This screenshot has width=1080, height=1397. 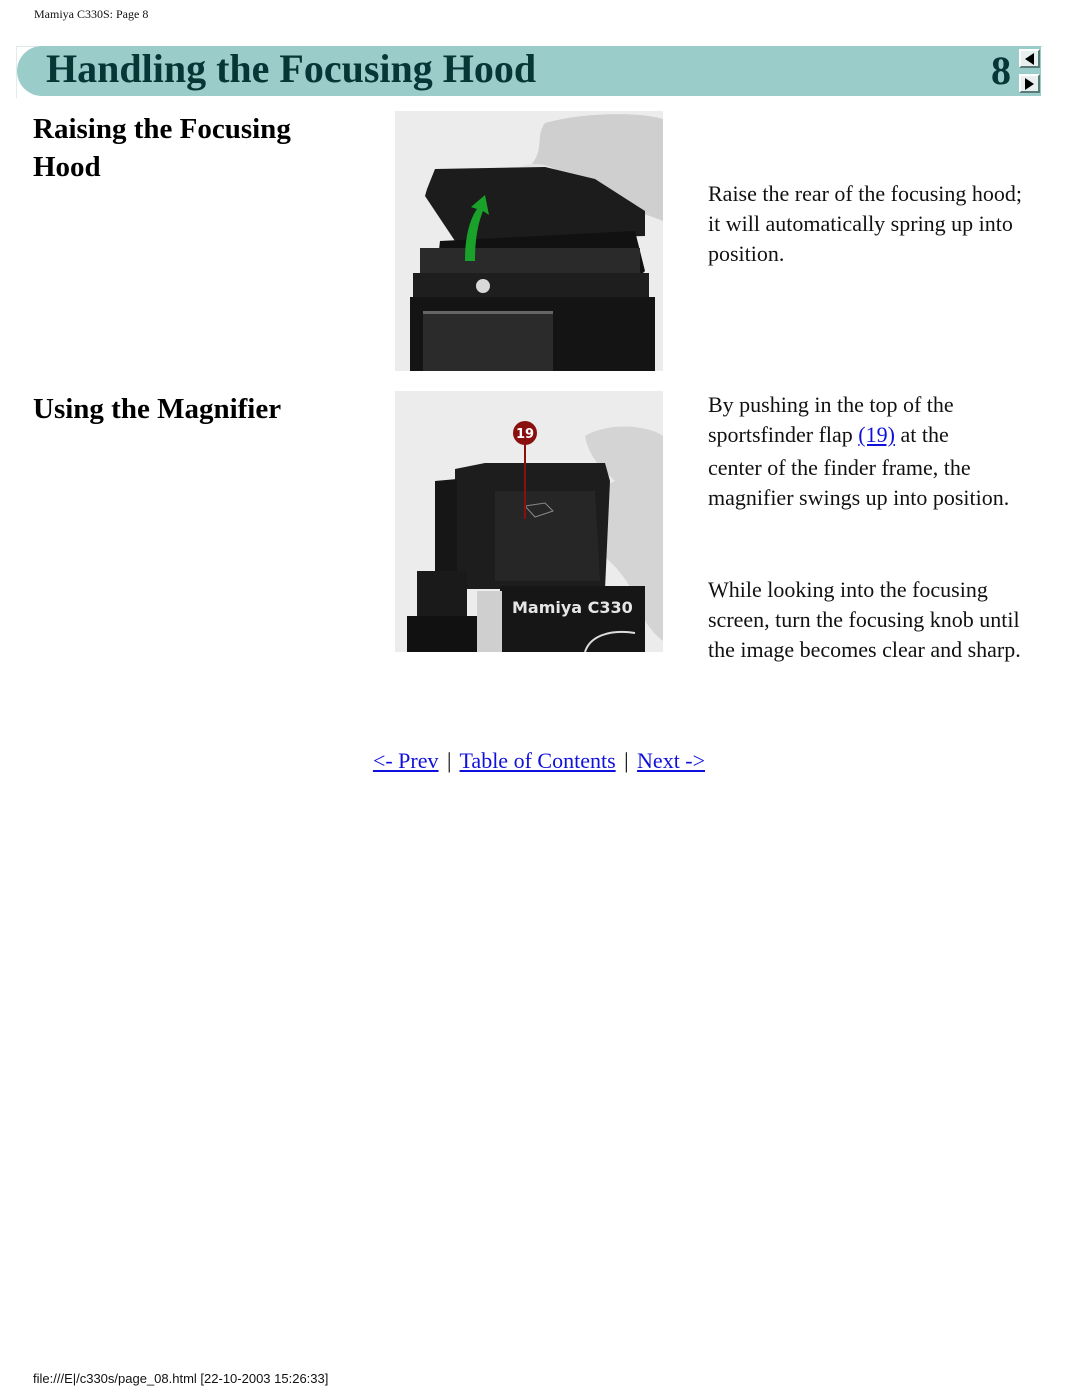 I want to click on prev-page-button, so click(x=1029, y=58).